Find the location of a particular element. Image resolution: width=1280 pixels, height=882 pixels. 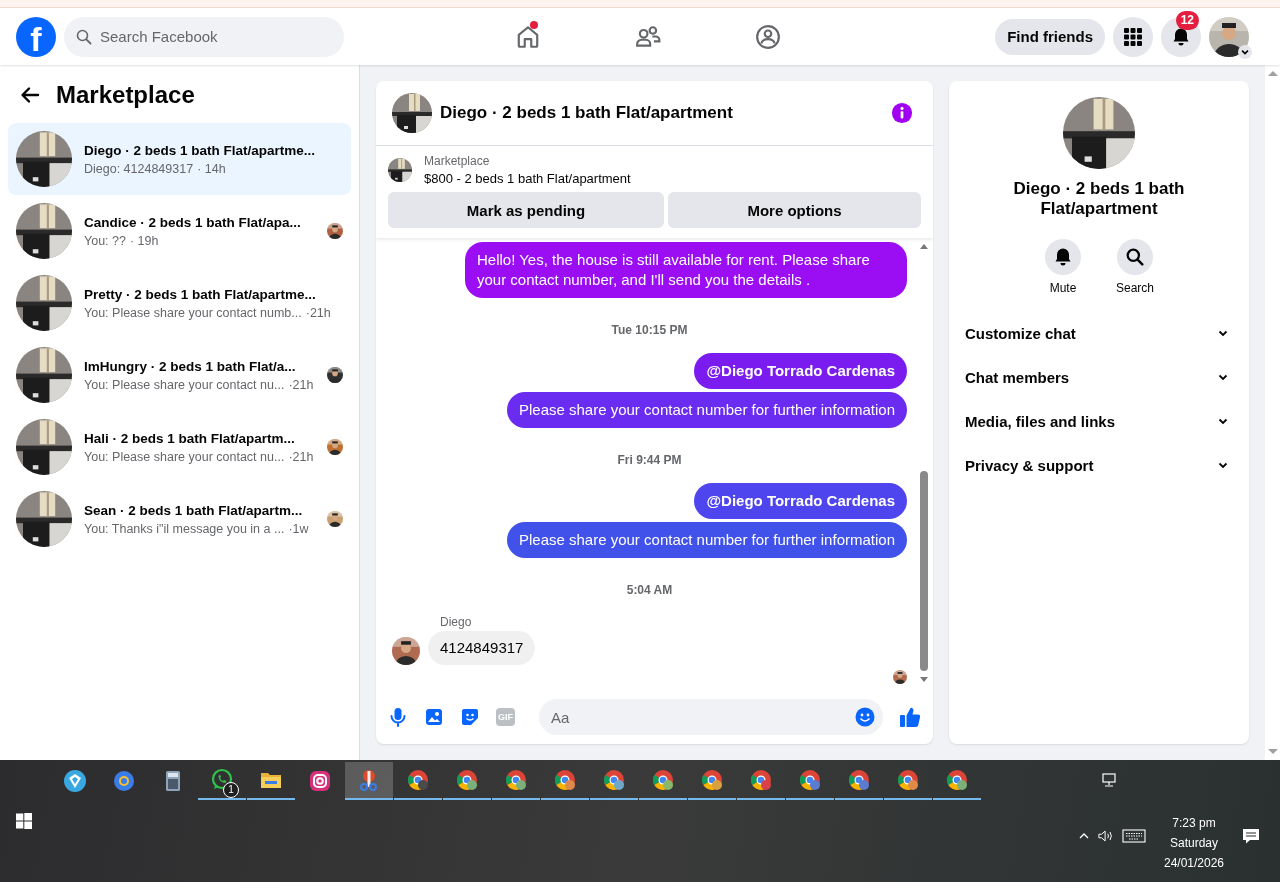

windows-start-icon is located at coordinates (24, 821).